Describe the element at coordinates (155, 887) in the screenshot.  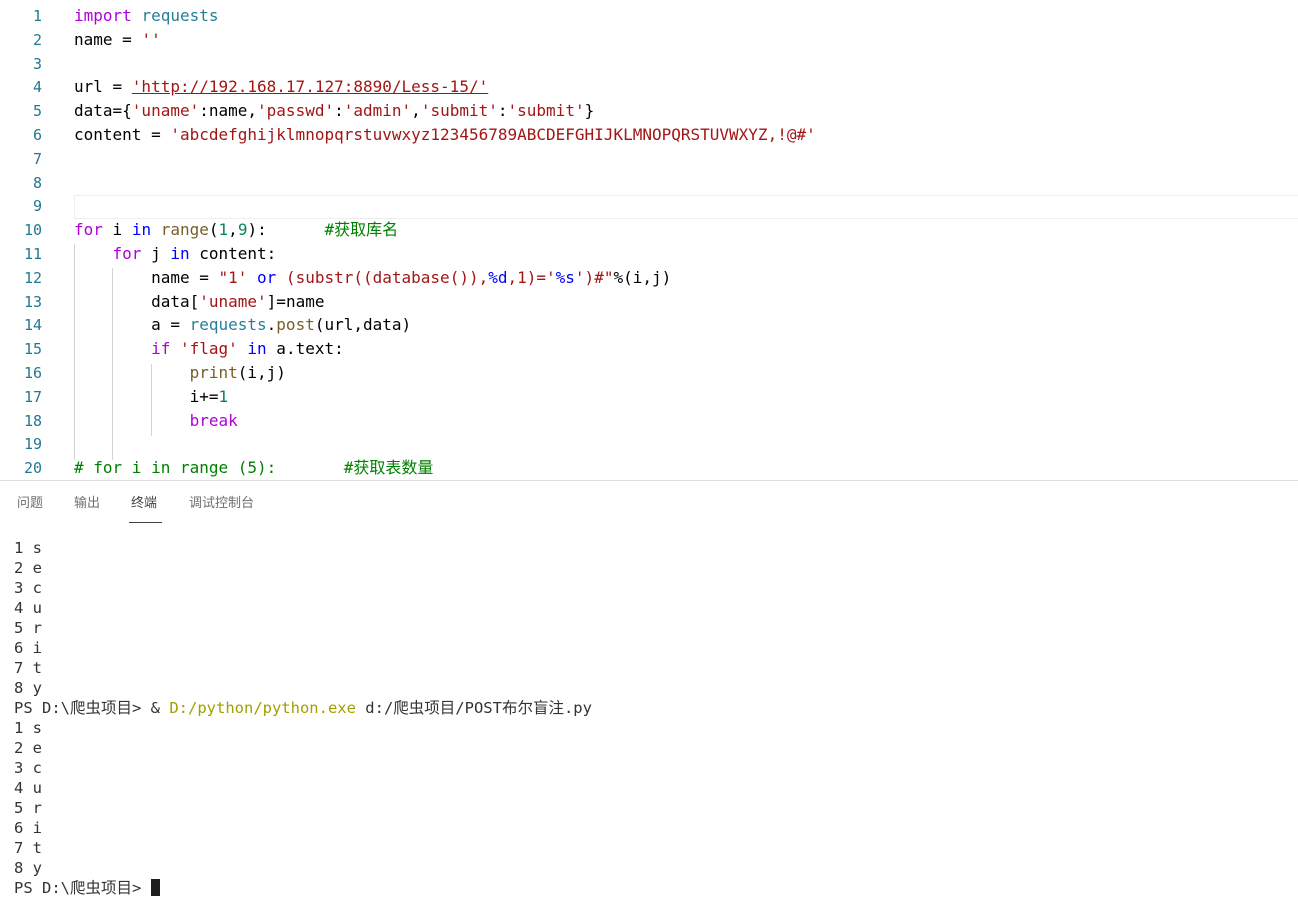
I see `terminal-cursor` at that location.